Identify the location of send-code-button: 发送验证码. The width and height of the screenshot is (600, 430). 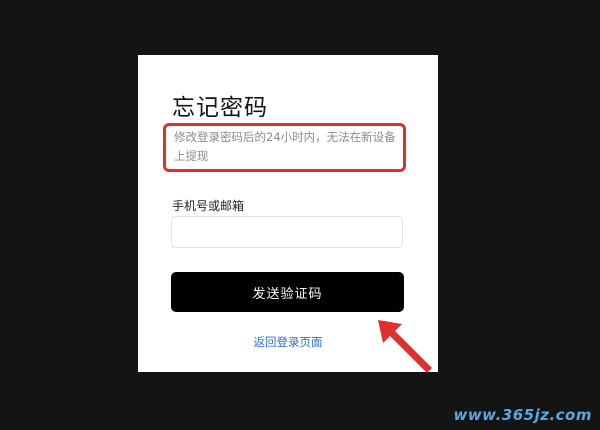
(287, 292).